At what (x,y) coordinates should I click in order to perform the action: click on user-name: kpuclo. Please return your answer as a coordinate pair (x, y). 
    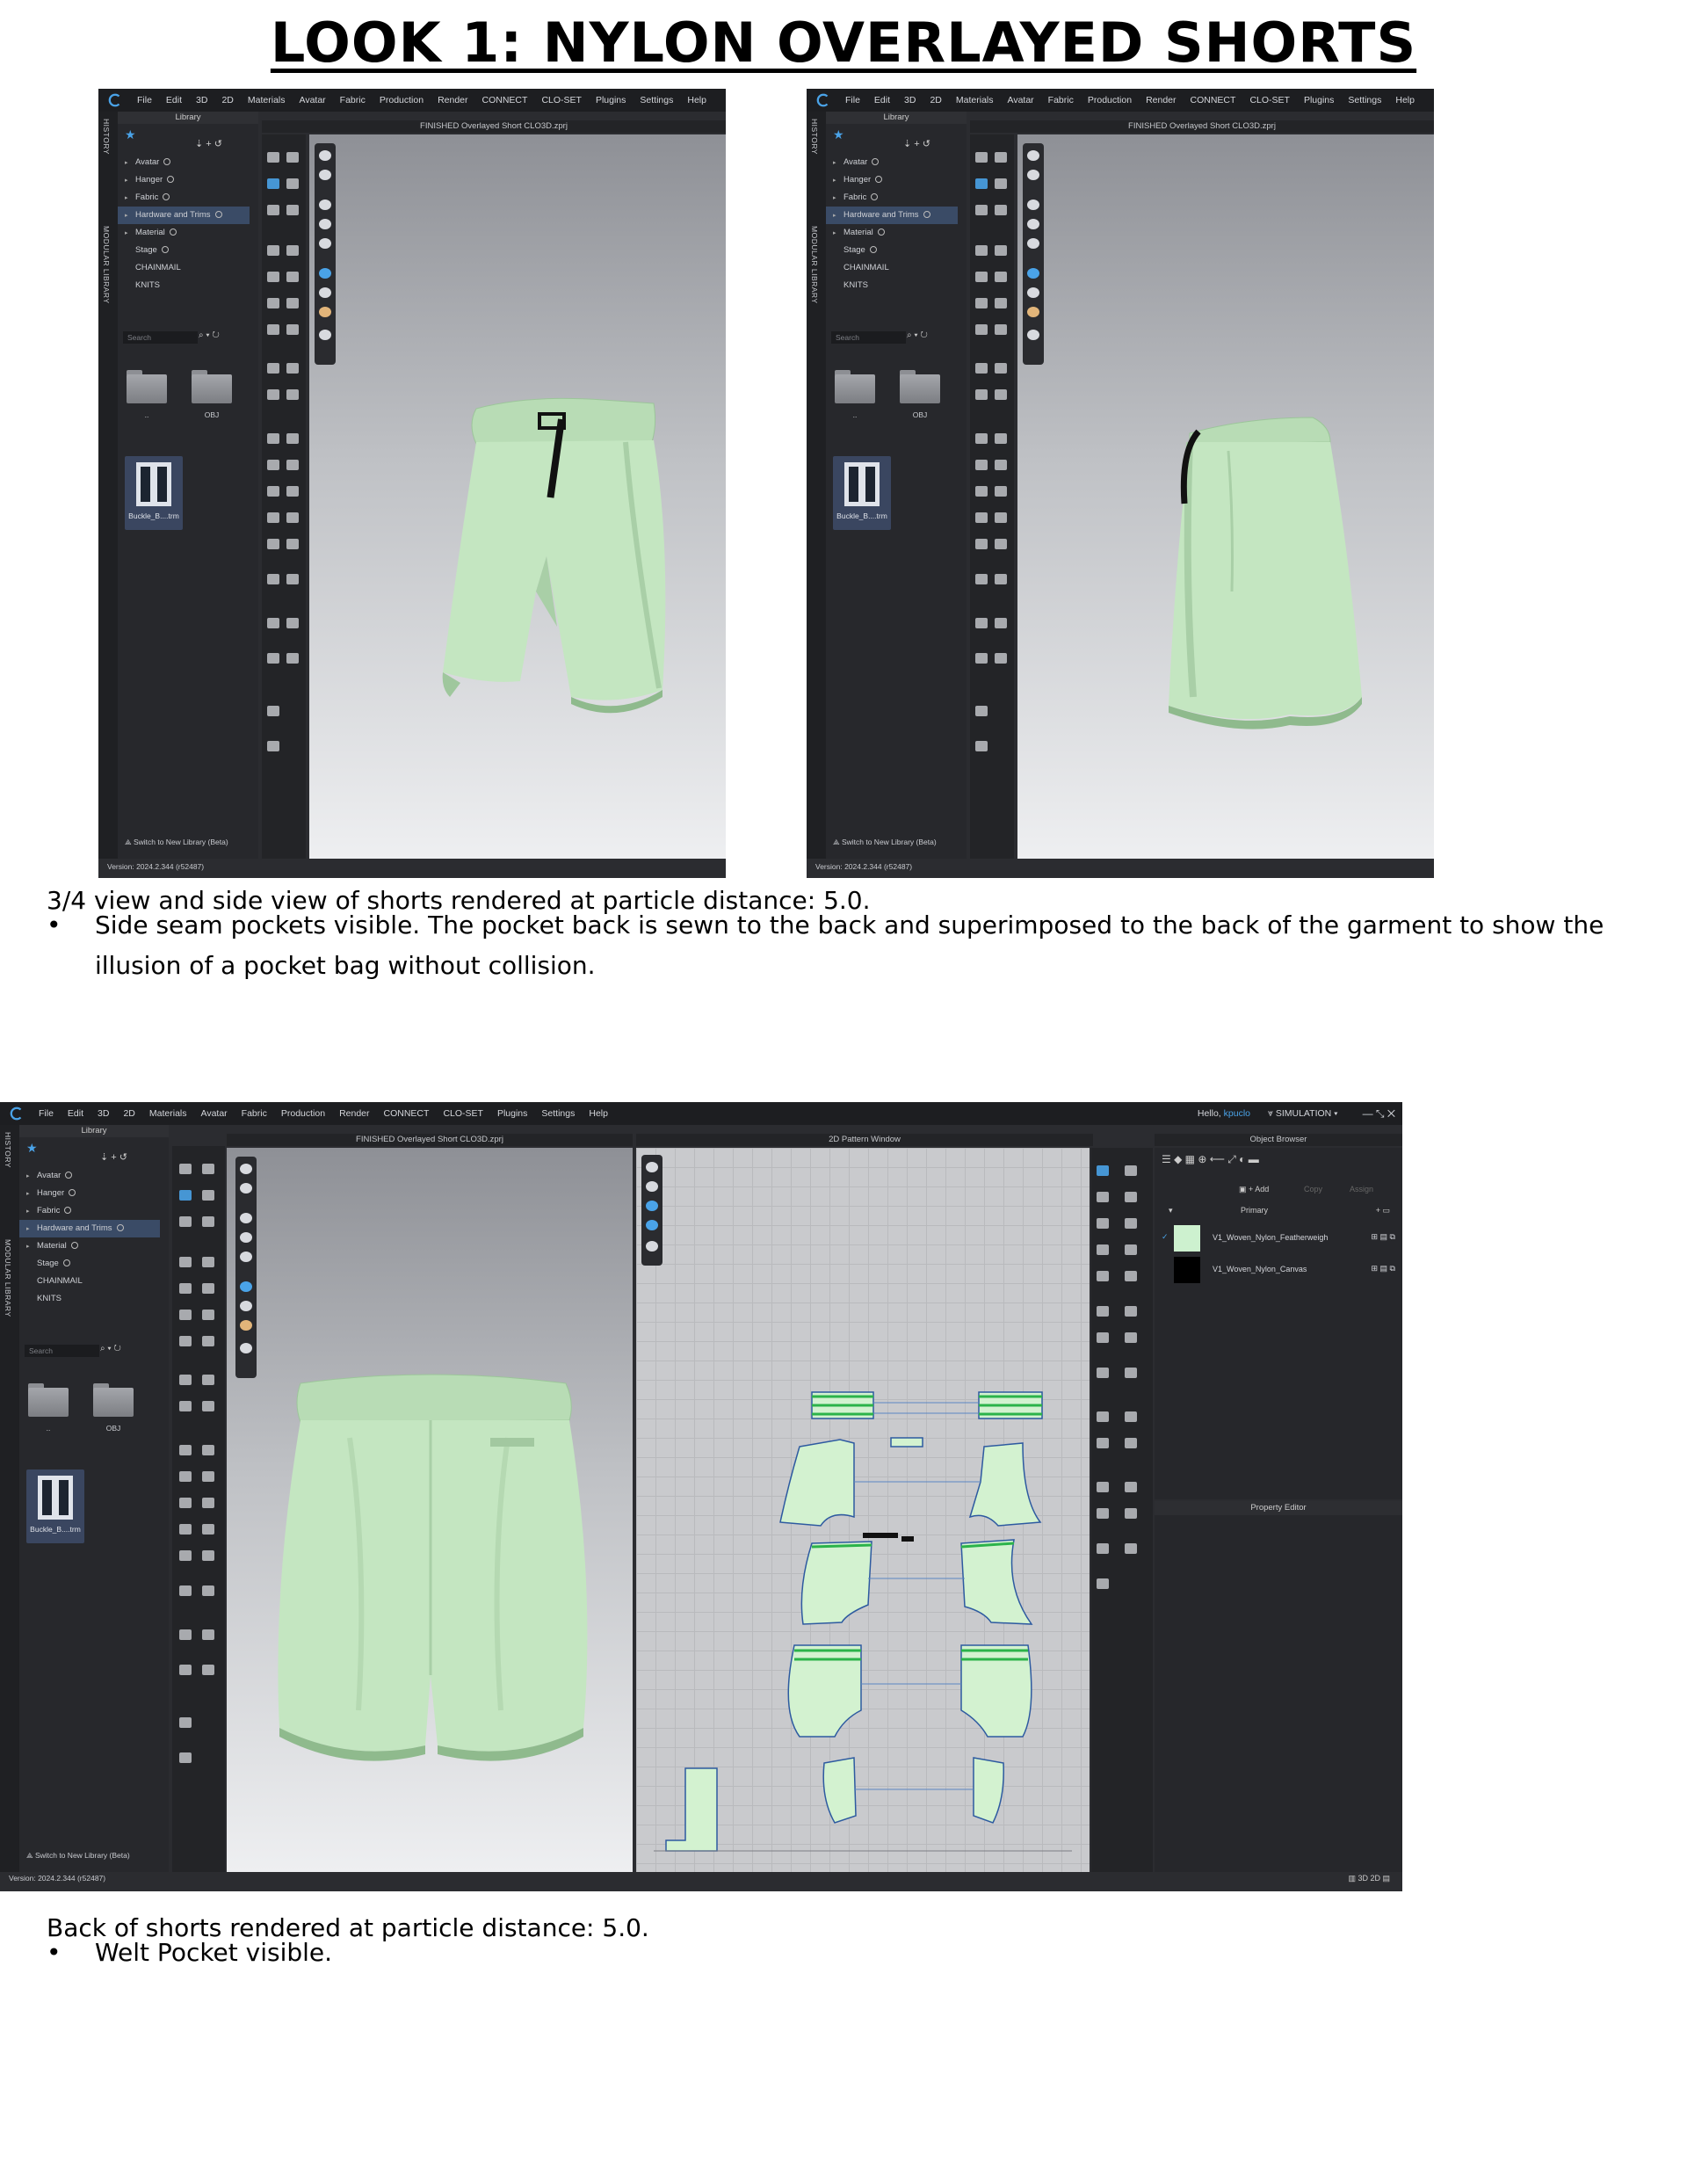
    Looking at the image, I should click on (1237, 1113).